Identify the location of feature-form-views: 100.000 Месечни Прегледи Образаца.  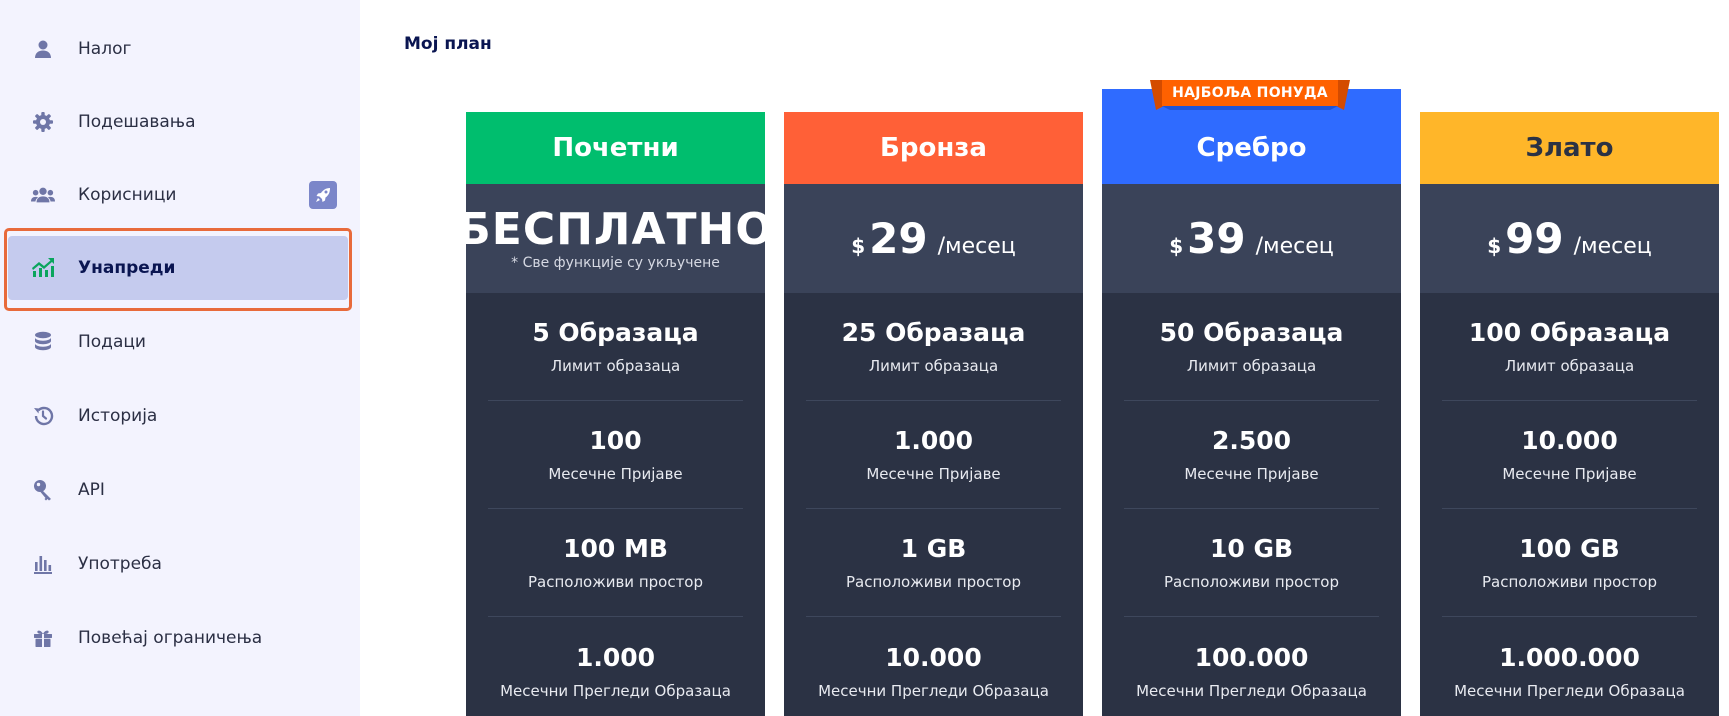
(1251, 666).